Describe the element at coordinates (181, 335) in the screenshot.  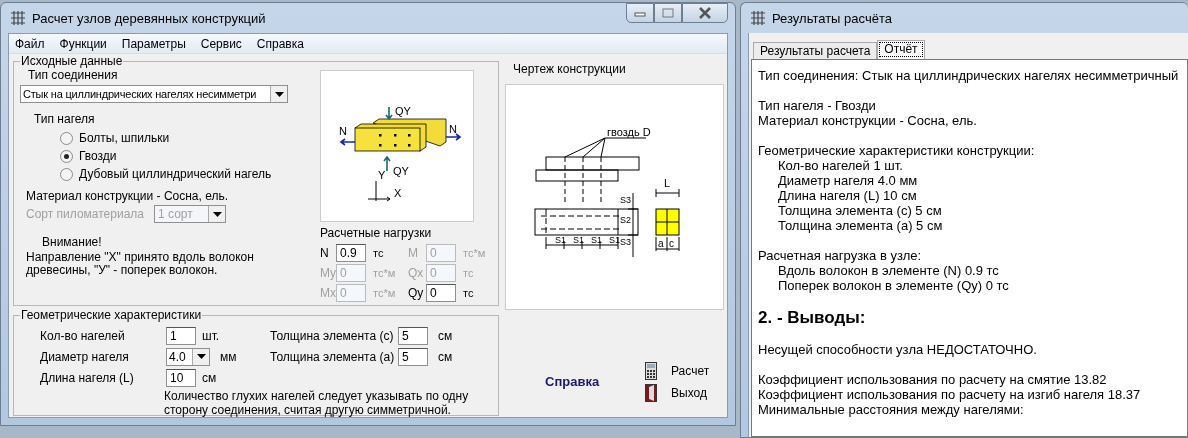
I see `geometry-input: 1` at that location.